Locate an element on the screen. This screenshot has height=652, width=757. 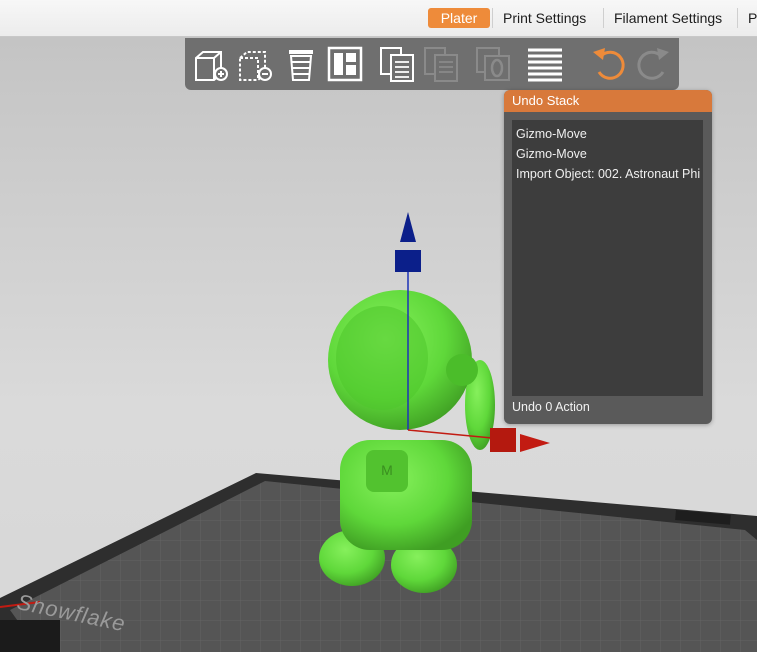
arrange-button is located at coordinates (345, 64).